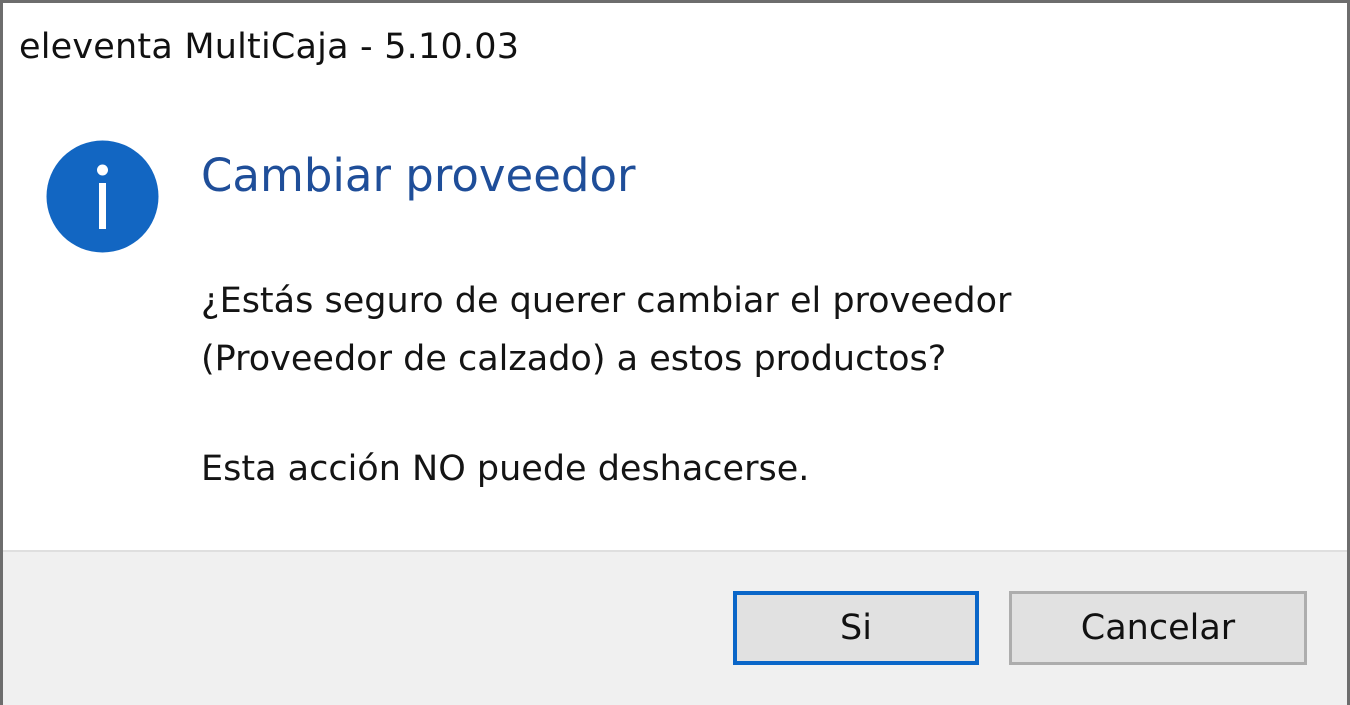  I want to click on info-icon, so click(102, 196).